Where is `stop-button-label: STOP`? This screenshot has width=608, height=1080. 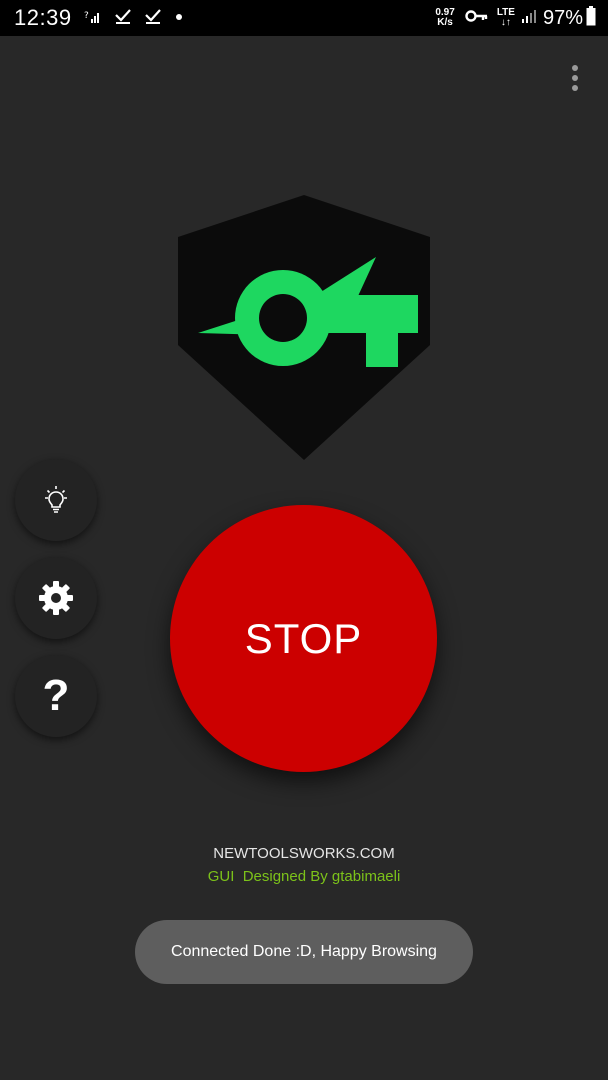
stop-button-label: STOP is located at coordinates (303, 638).